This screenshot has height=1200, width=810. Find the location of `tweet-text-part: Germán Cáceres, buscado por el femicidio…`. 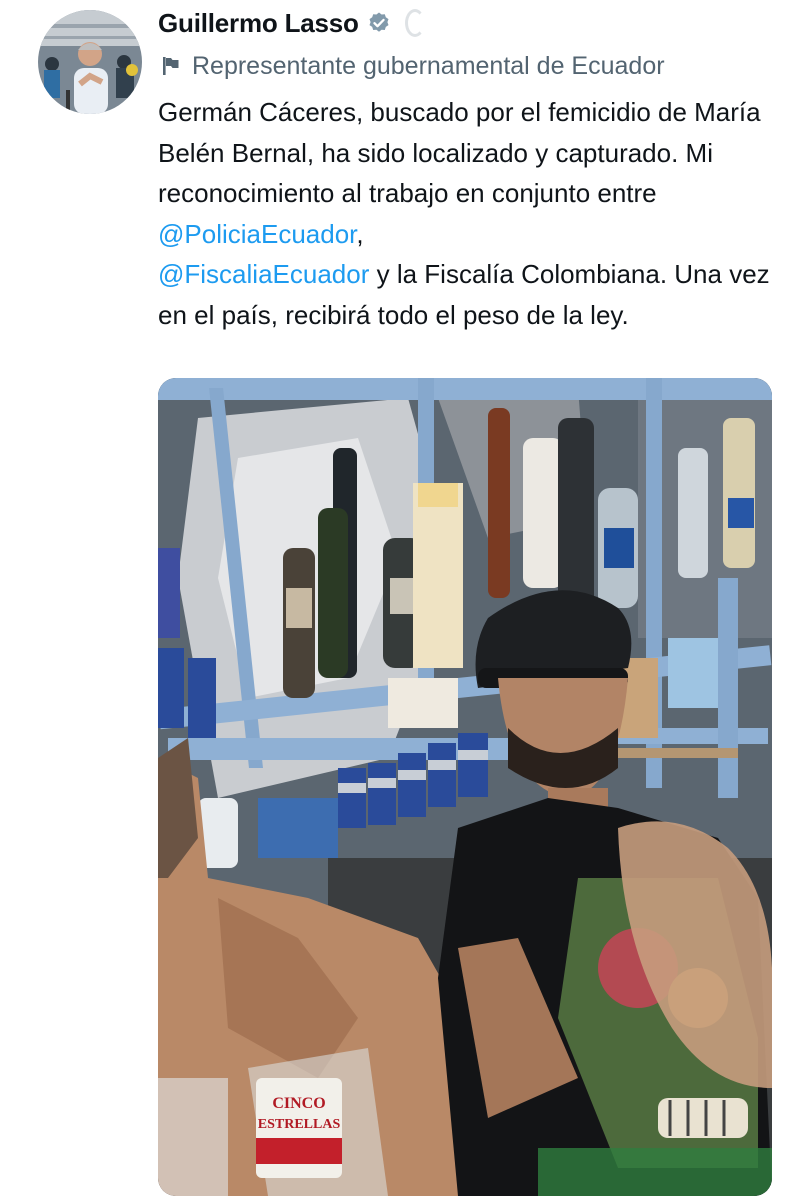

tweet-text-part: Germán Cáceres, buscado por el femicidio… is located at coordinates (459, 152).